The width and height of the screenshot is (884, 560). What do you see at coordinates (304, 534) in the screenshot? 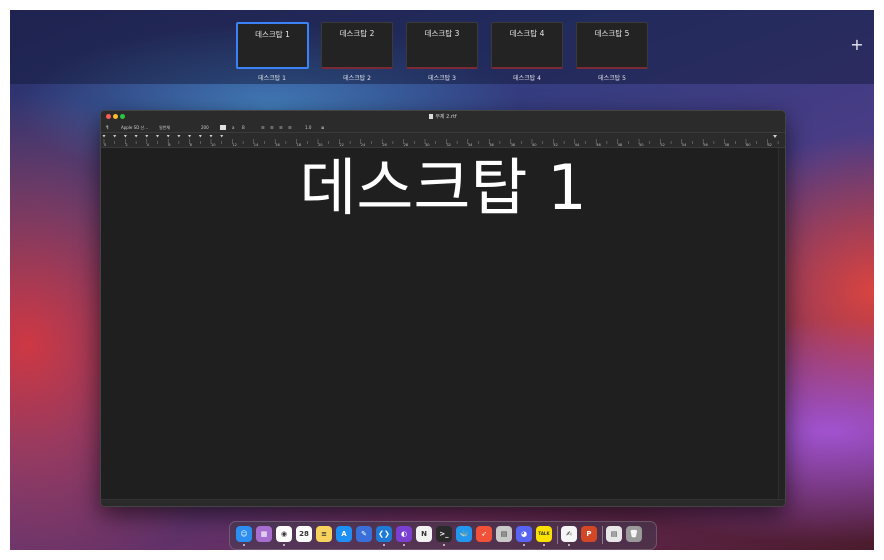
I see `calendar-icon: 28` at bounding box center [304, 534].